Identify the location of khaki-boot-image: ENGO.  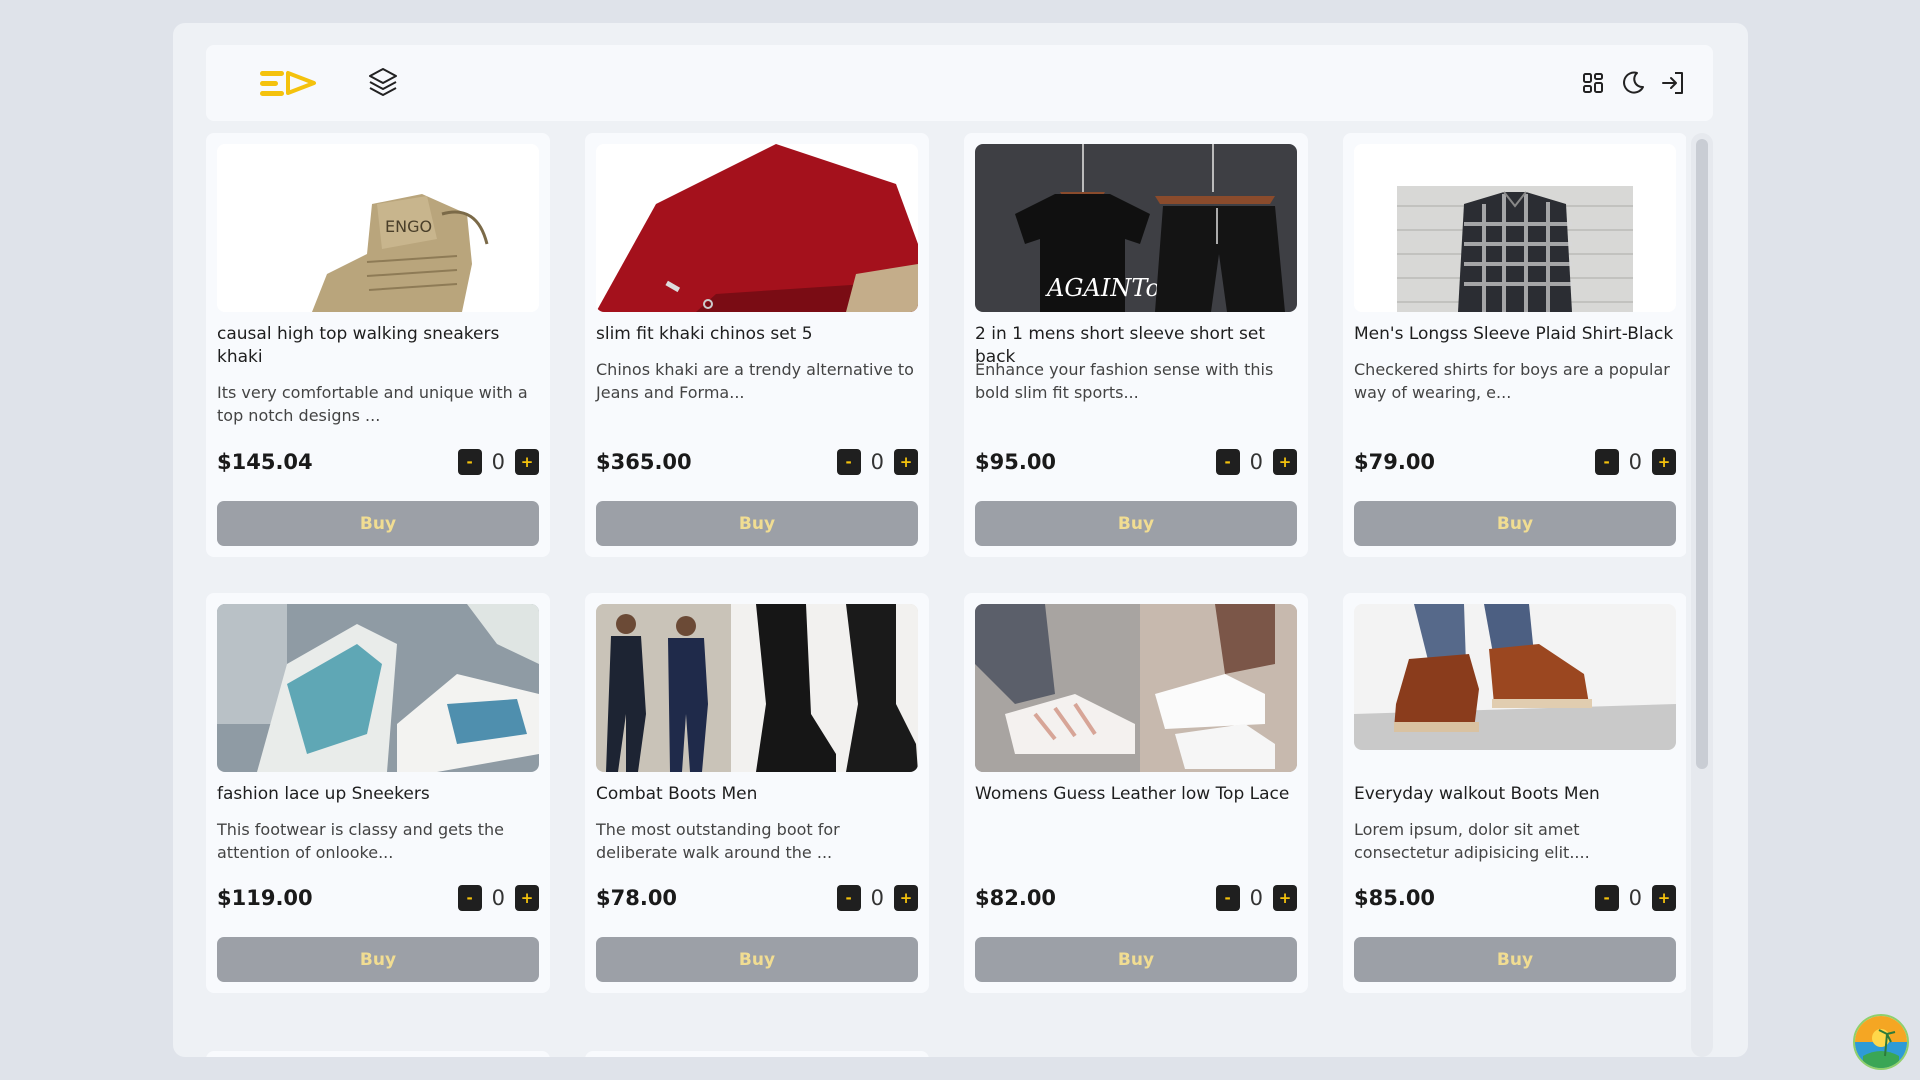
(378, 228).